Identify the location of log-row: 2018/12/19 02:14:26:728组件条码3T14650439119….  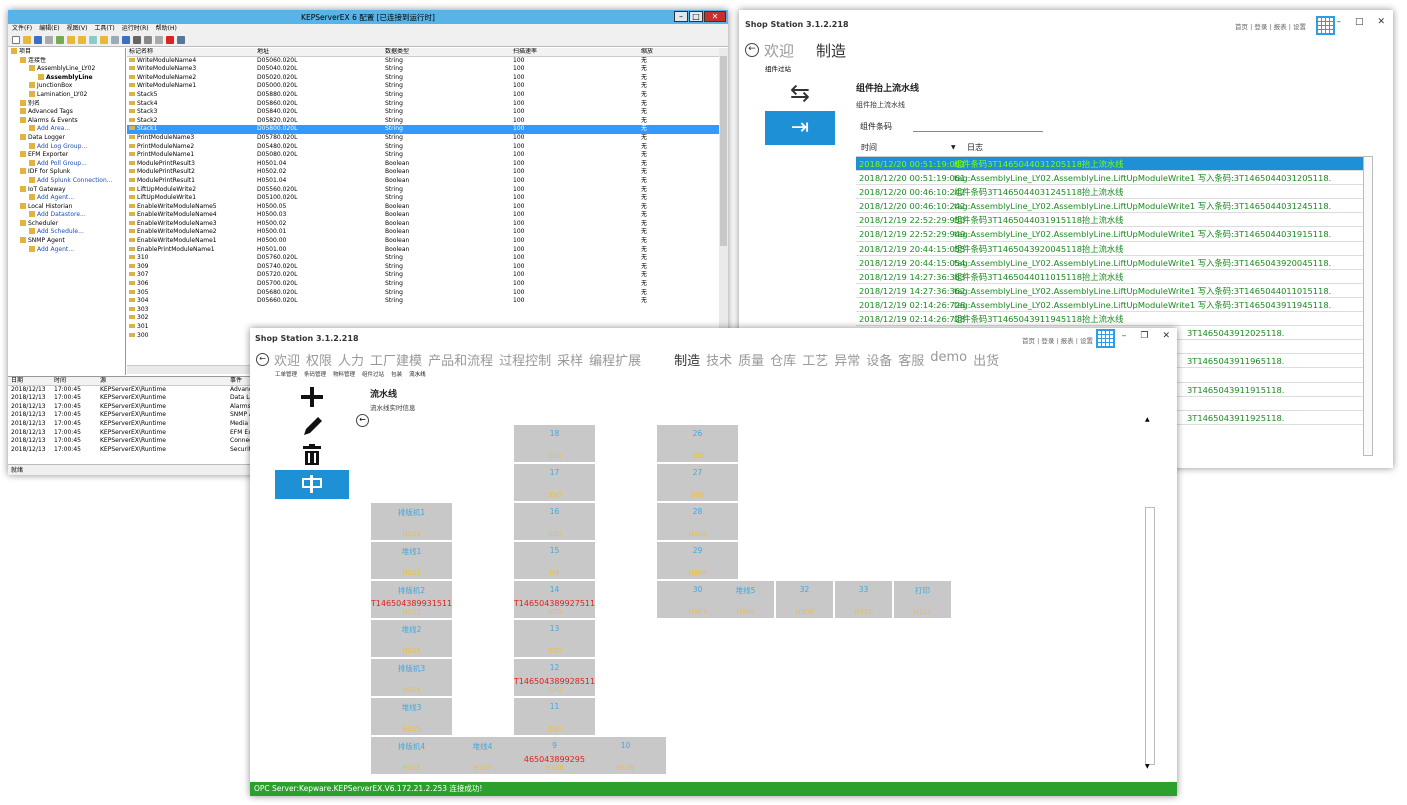
(1112, 319).